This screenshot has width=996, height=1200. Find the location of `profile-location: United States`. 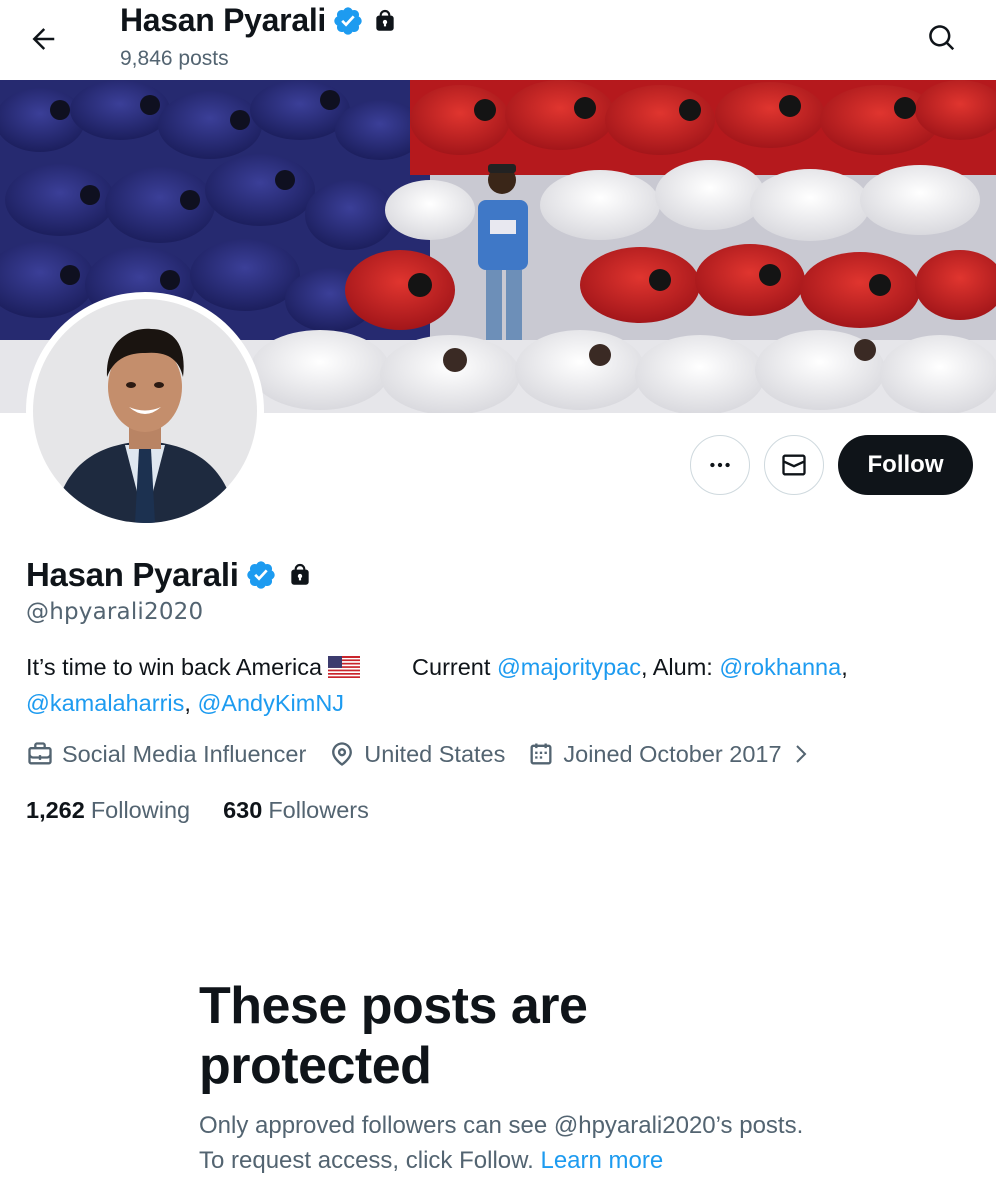

profile-location: United States is located at coordinates (416, 754).